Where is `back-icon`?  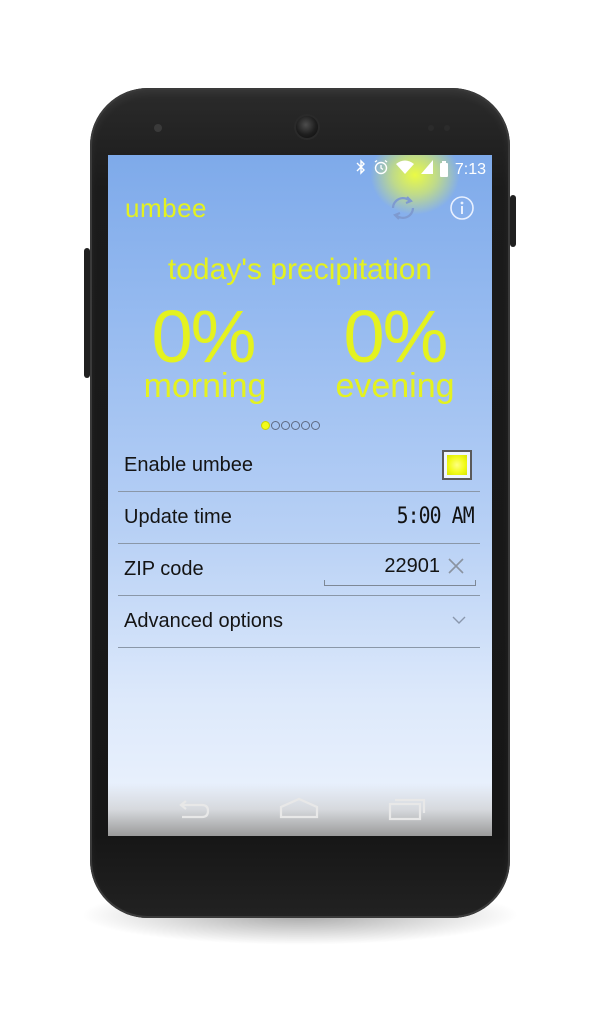 back-icon is located at coordinates (194, 809).